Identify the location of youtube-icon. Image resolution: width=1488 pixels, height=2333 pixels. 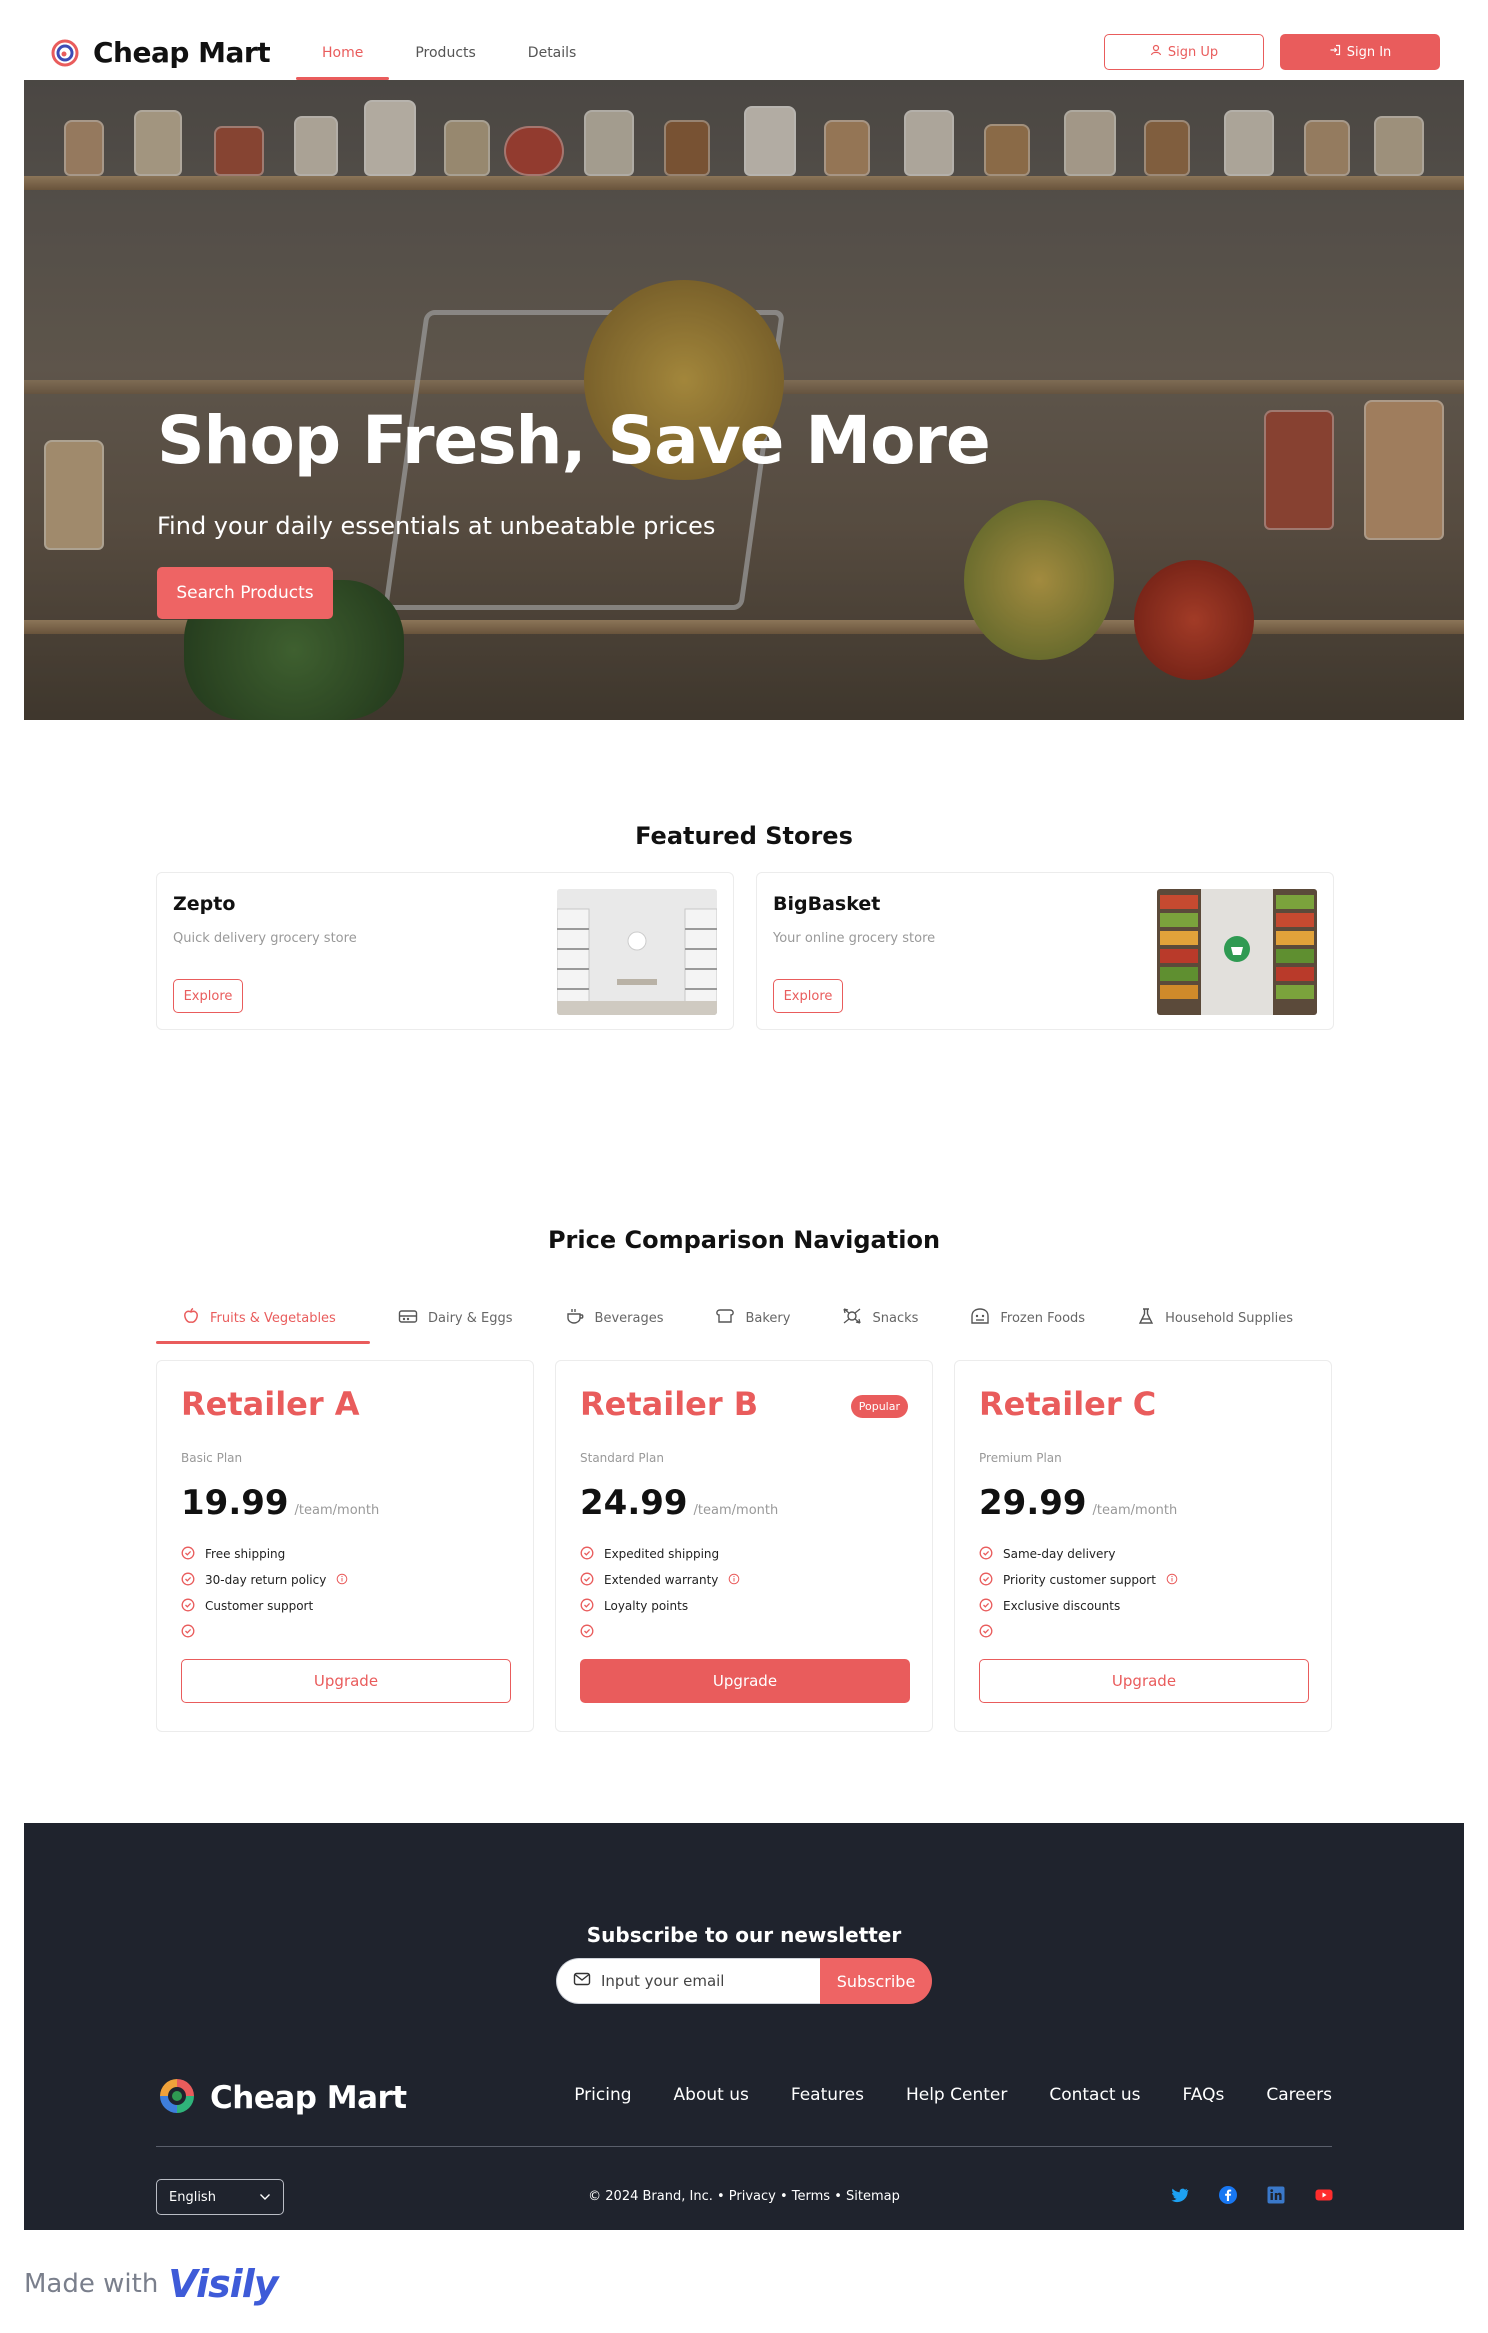
(1324, 2195).